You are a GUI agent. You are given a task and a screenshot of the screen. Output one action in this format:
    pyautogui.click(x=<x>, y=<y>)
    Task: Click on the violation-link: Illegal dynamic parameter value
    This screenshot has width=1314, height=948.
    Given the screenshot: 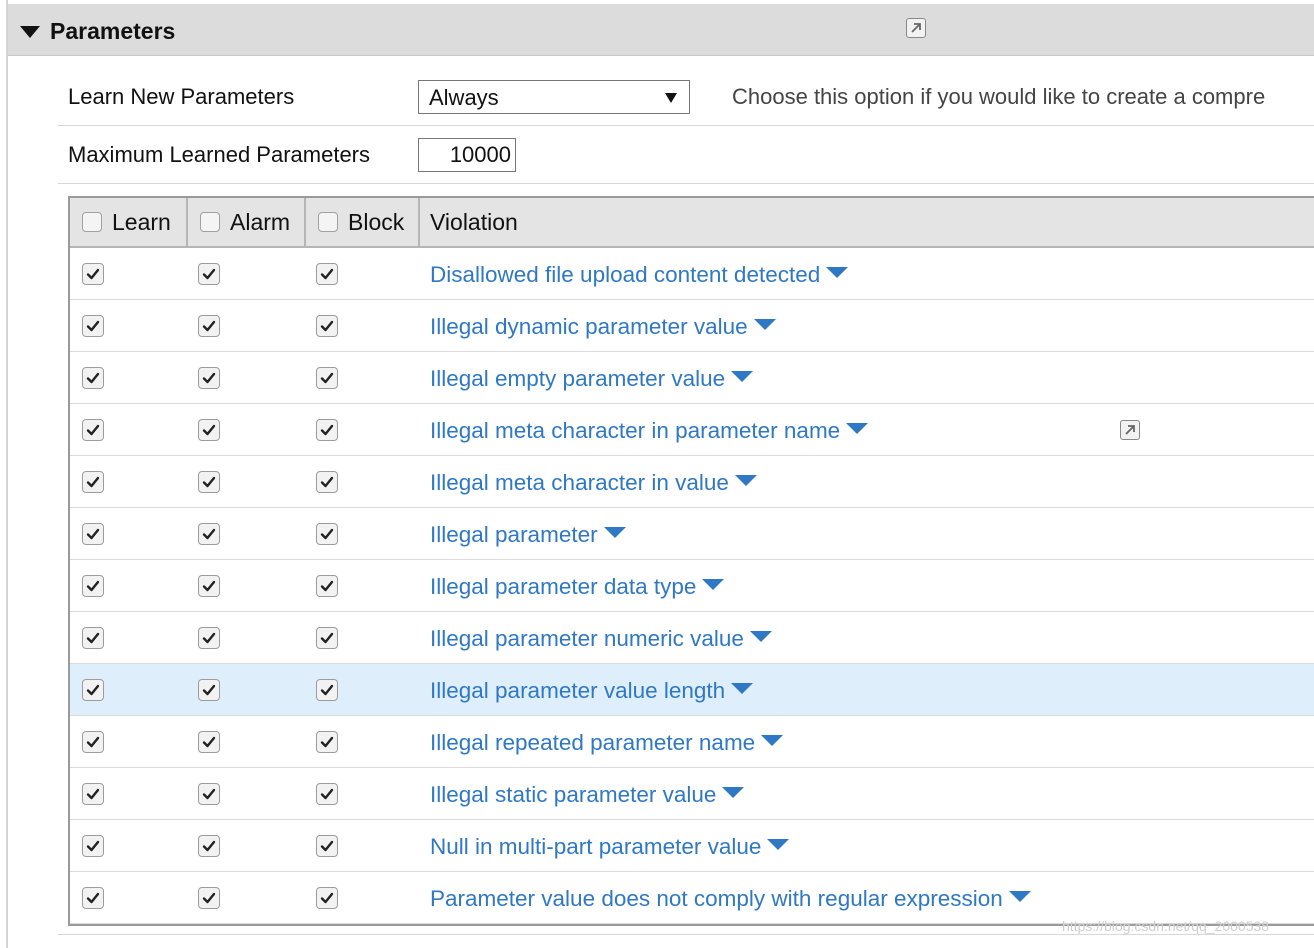 What is the action you would take?
    pyautogui.click(x=603, y=327)
    